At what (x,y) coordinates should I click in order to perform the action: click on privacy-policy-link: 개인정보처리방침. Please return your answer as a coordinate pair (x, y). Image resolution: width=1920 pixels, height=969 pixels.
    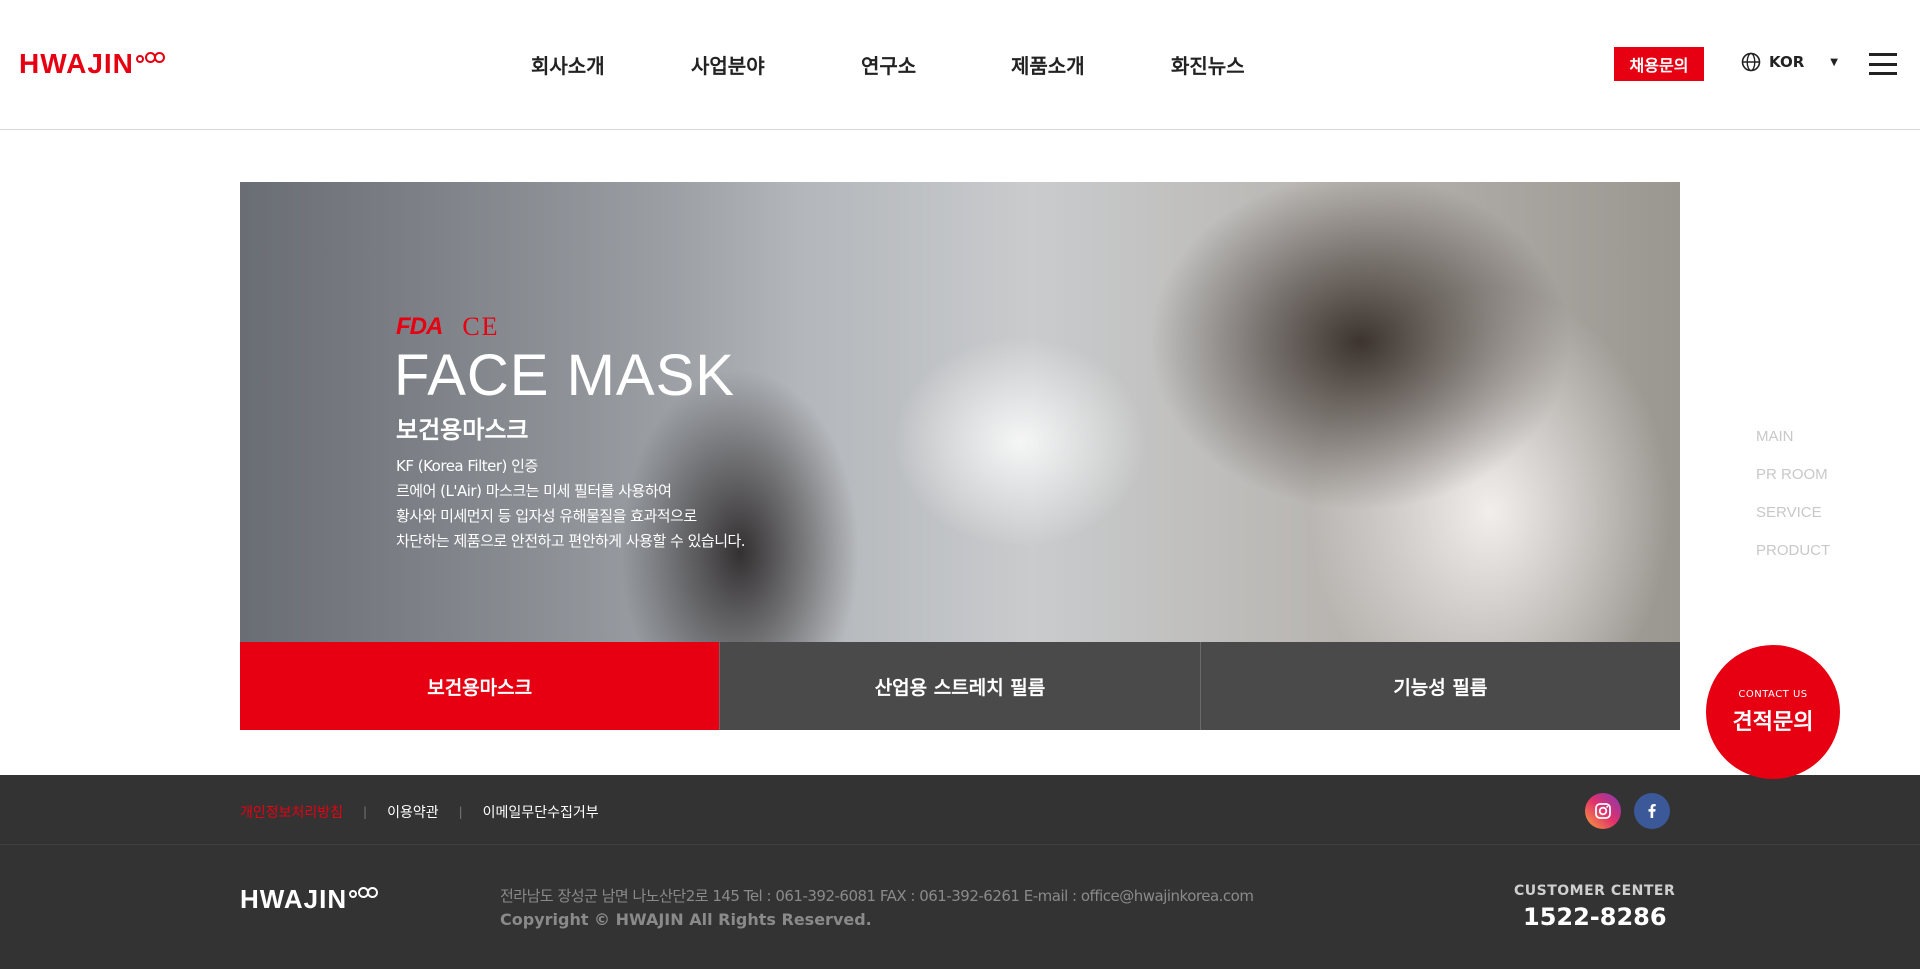
    Looking at the image, I should click on (291, 812).